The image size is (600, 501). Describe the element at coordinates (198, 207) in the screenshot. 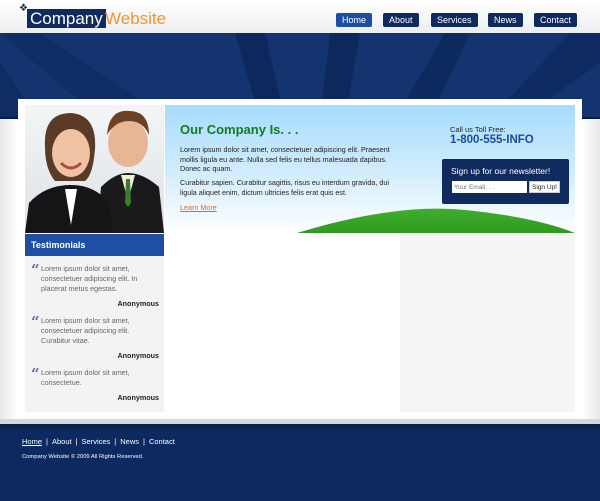

I see `learn-more-link: Learn More` at that location.